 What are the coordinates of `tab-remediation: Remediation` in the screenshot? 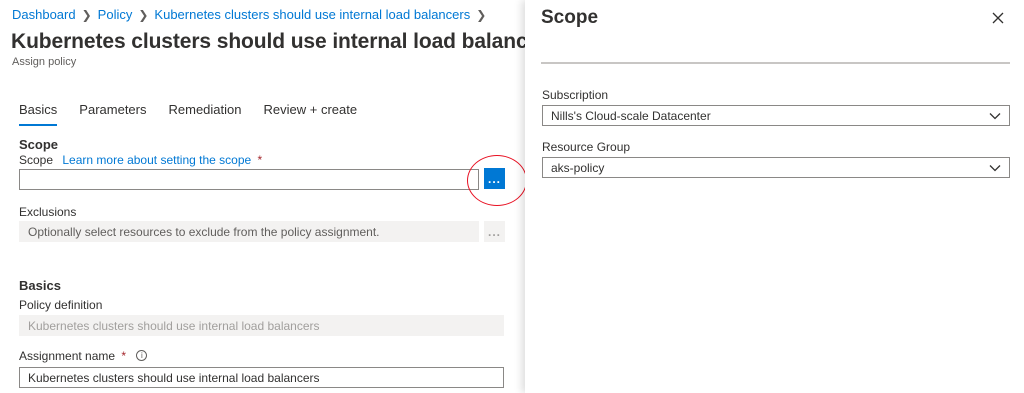 It's located at (205, 114).